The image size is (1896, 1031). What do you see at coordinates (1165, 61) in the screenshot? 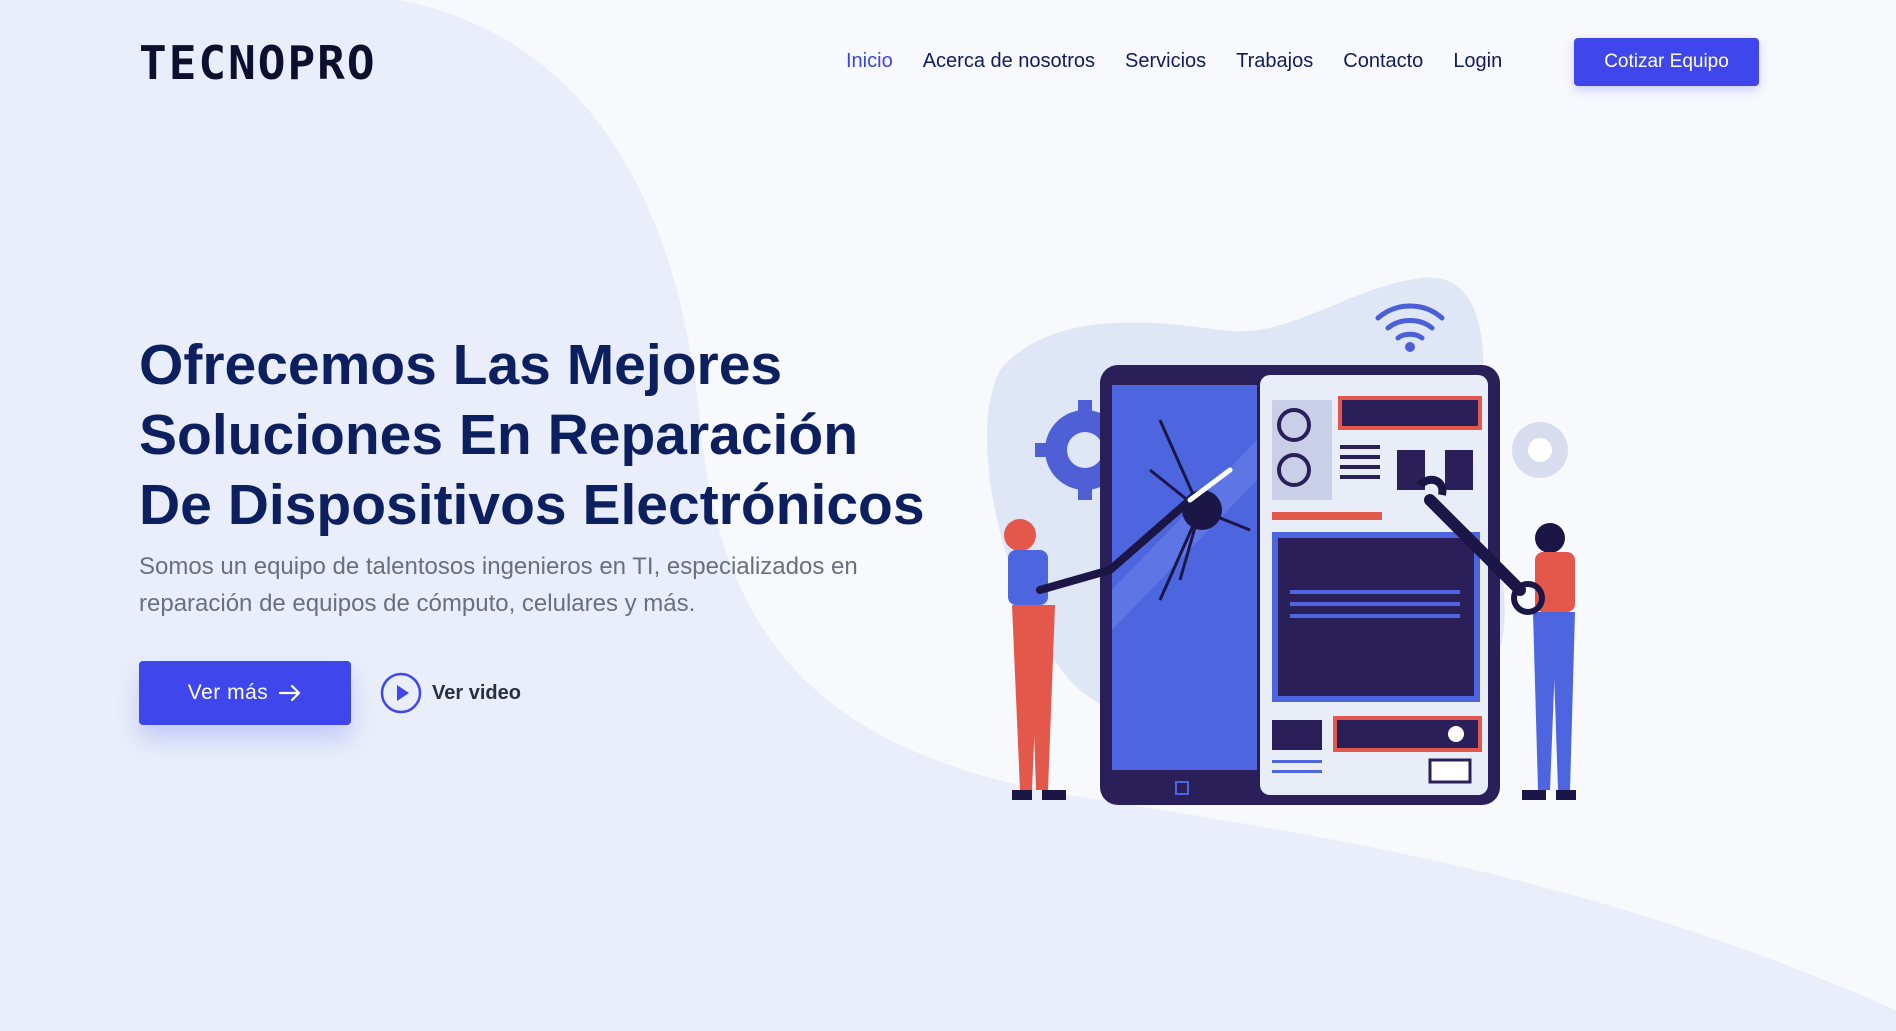
I see `nav-item-servicios: Servicios` at bounding box center [1165, 61].